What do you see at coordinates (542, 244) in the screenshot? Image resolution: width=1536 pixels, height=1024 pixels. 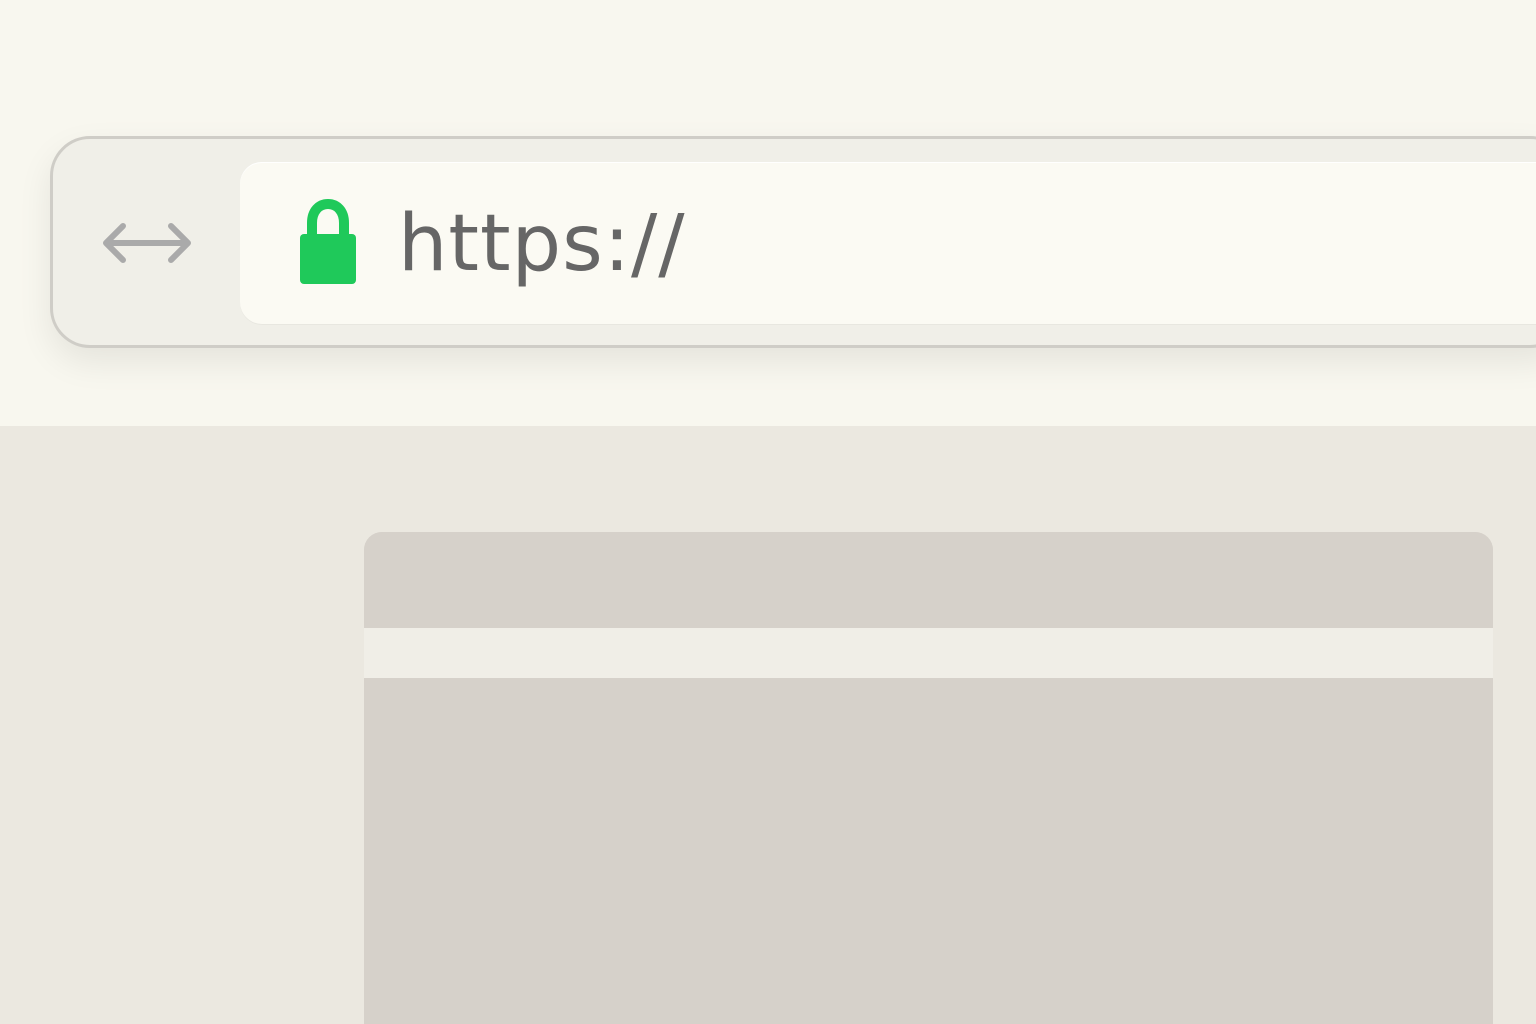 I see `url-text: https://` at bounding box center [542, 244].